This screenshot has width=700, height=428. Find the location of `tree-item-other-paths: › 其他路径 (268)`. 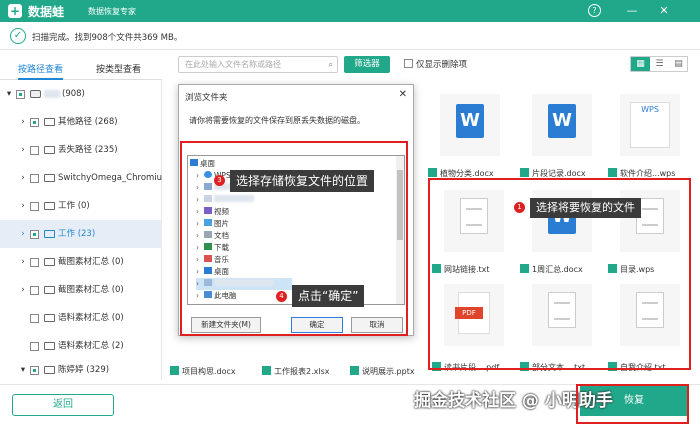

tree-item-other-paths: › 其他路径 (268) is located at coordinates (81, 122).